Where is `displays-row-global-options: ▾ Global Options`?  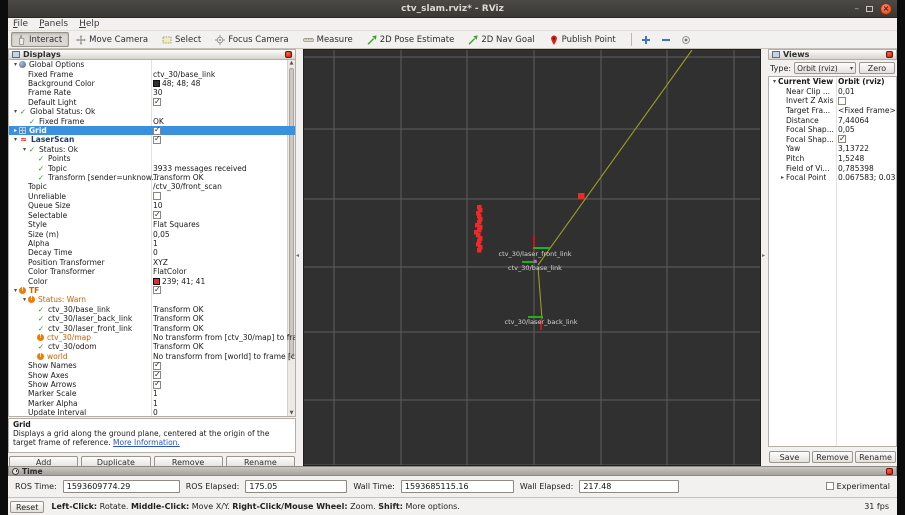 displays-row-global-options: ▾ Global Options is located at coordinates (152, 64).